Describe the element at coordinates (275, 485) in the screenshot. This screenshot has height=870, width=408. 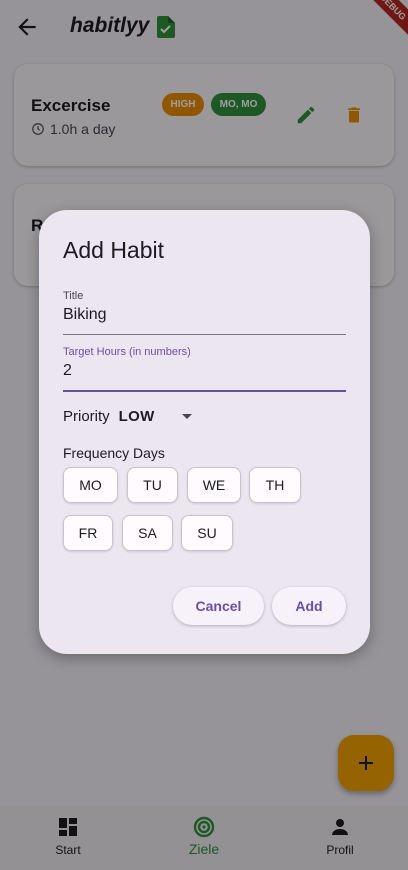
I see `day-chip-th: TH` at that location.